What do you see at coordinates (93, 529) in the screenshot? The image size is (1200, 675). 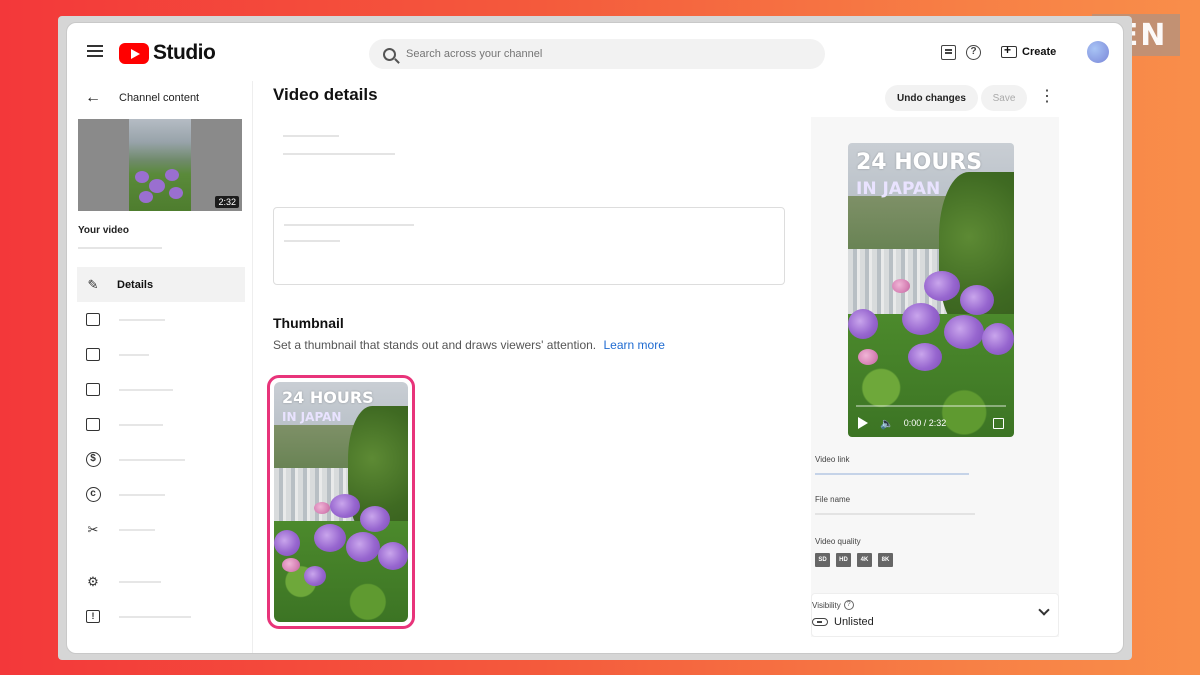 I see `scissors-icon: ✂` at bounding box center [93, 529].